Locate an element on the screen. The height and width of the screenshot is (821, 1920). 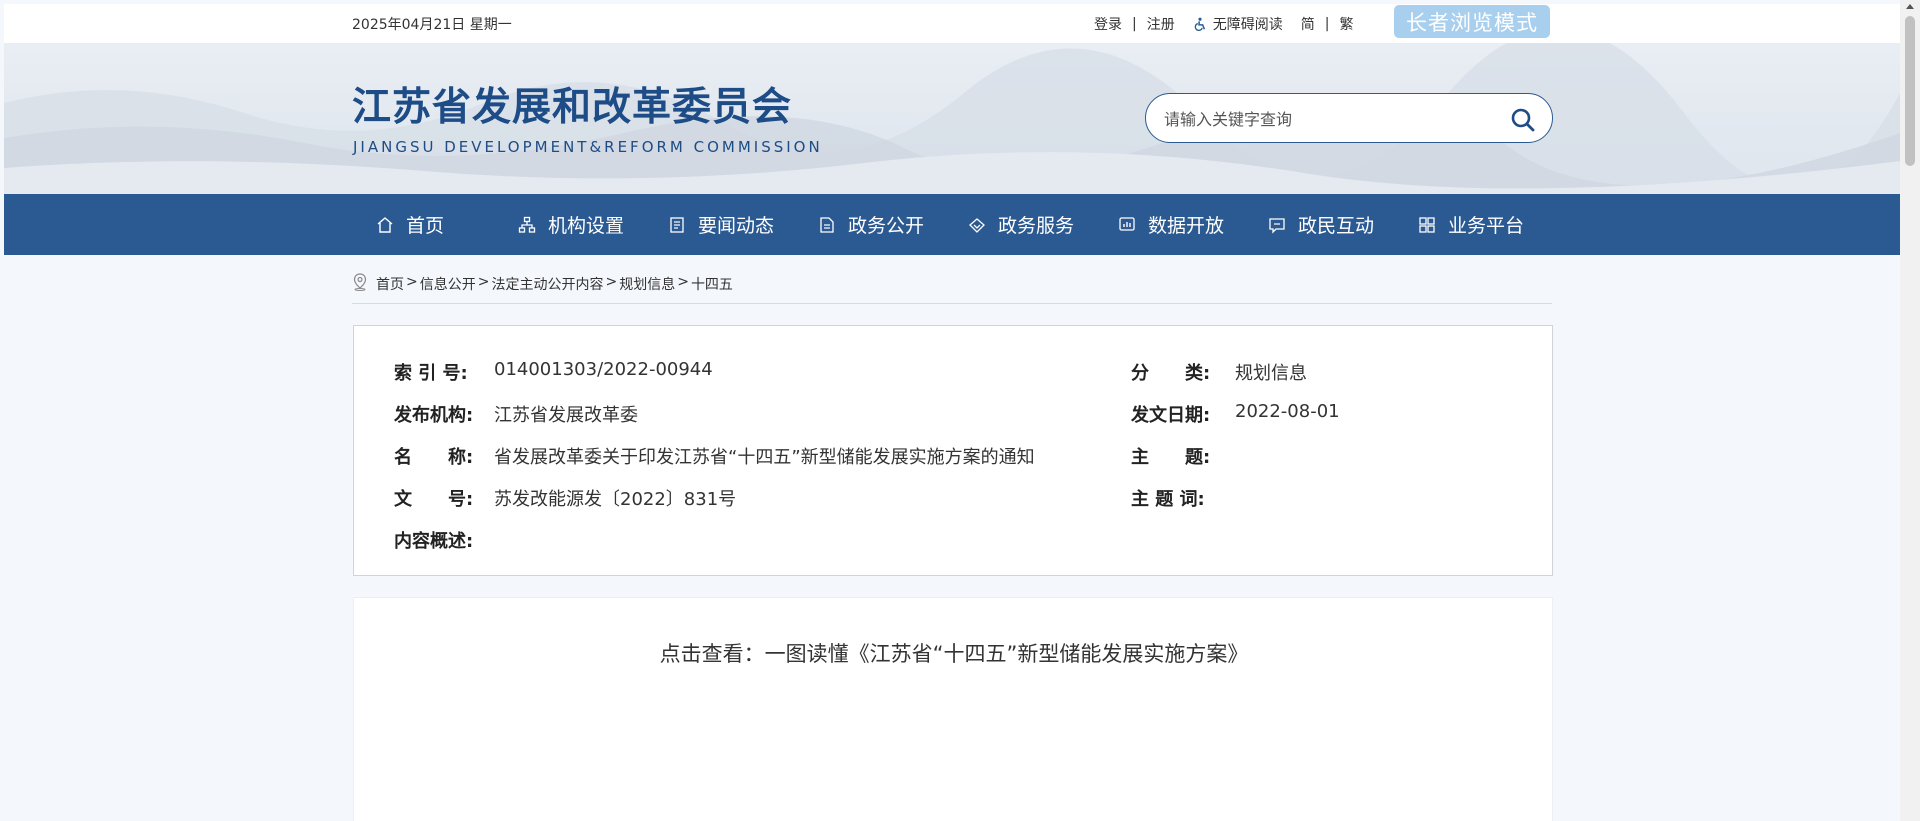
news-icon is located at coordinates (677, 225).